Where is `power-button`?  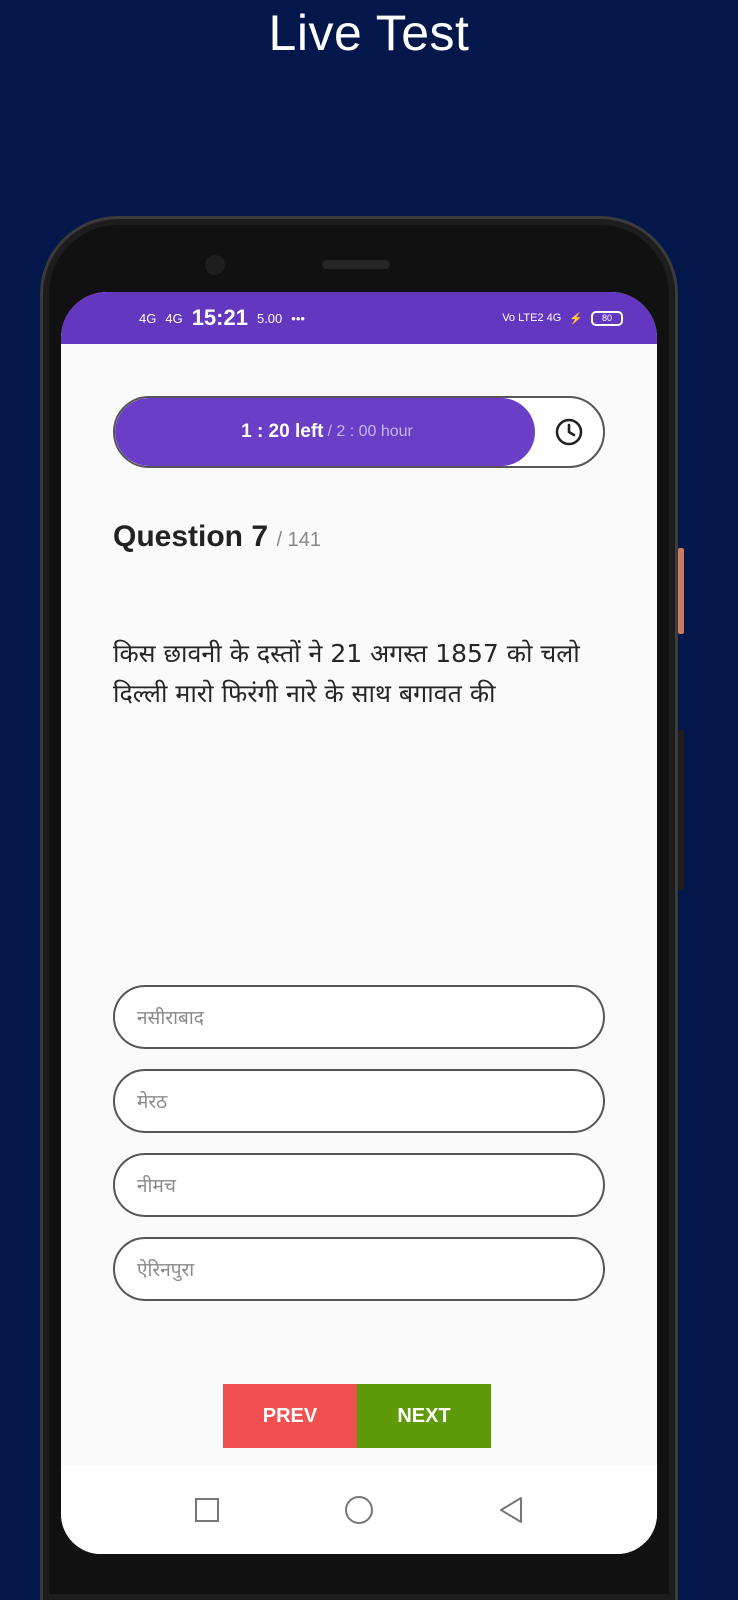
power-button is located at coordinates (681, 810).